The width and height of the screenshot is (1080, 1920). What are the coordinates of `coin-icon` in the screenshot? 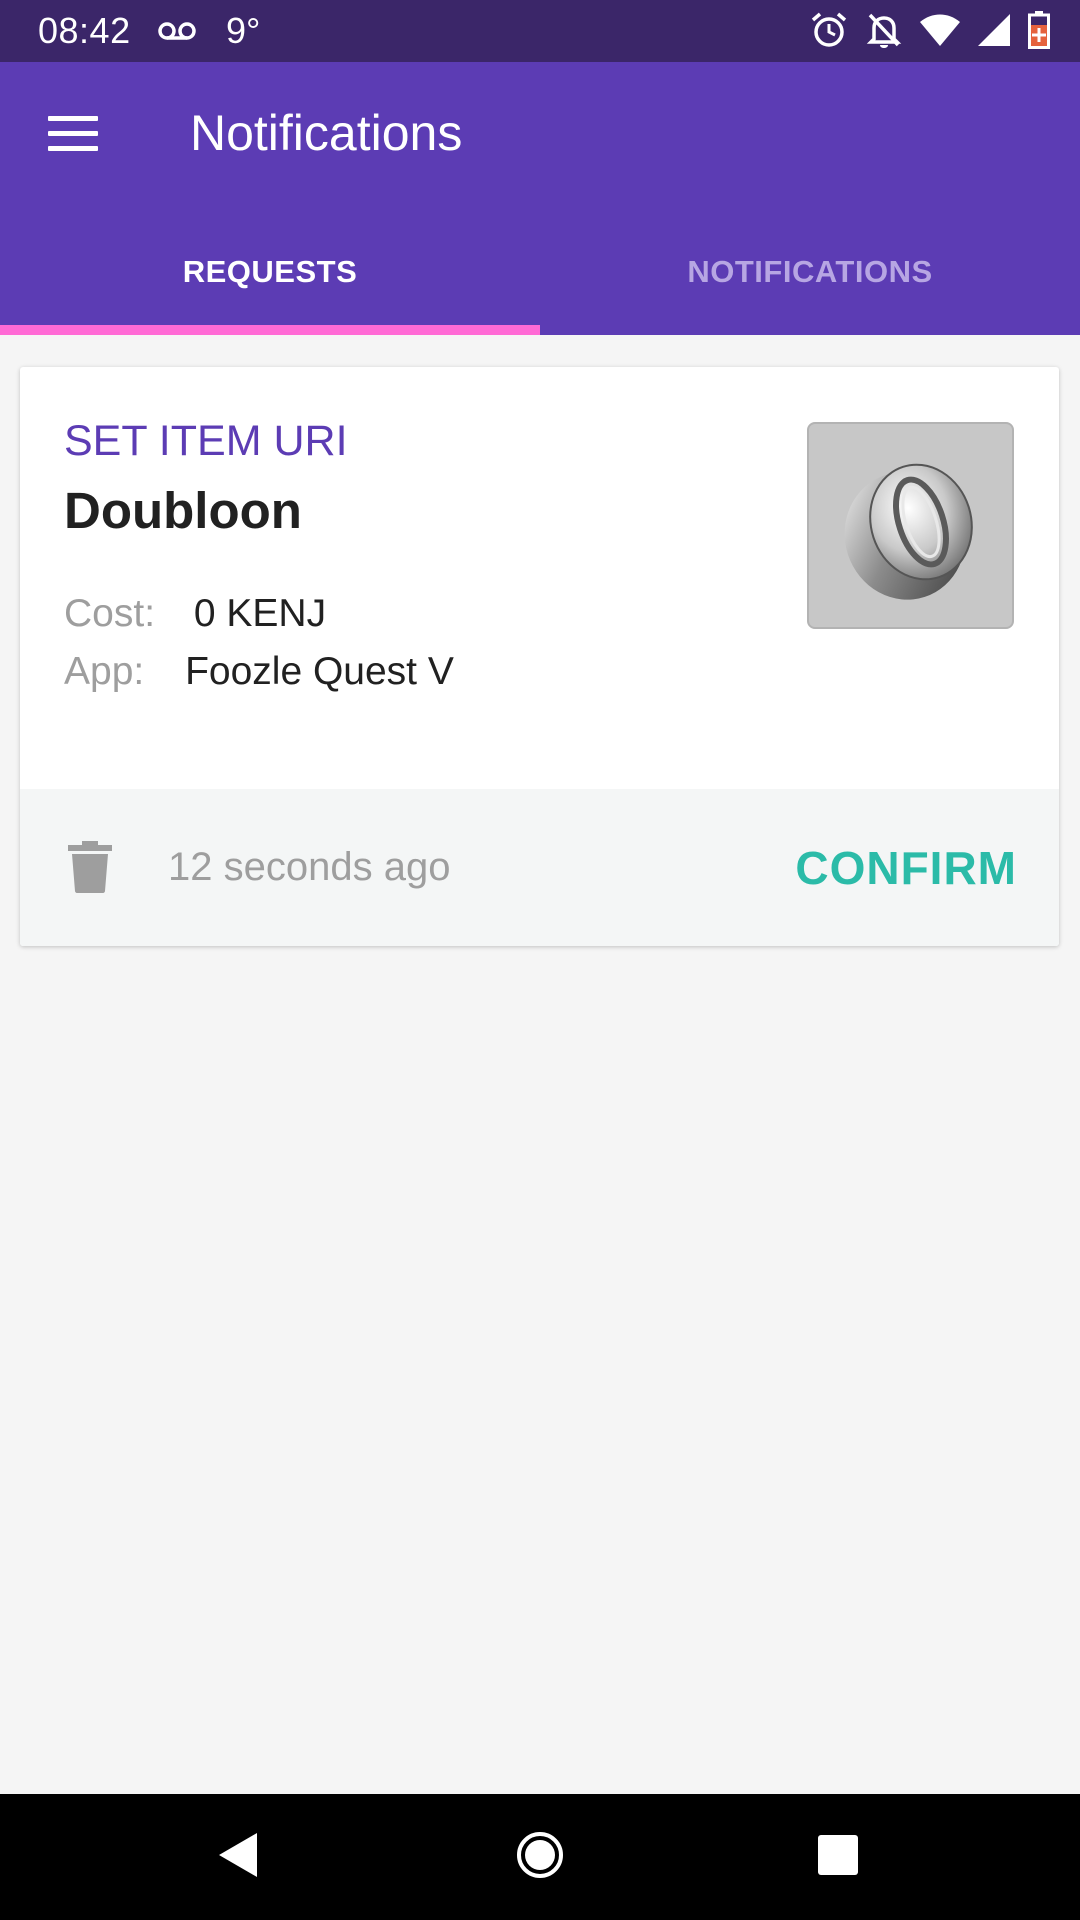 It's located at (910, 545).